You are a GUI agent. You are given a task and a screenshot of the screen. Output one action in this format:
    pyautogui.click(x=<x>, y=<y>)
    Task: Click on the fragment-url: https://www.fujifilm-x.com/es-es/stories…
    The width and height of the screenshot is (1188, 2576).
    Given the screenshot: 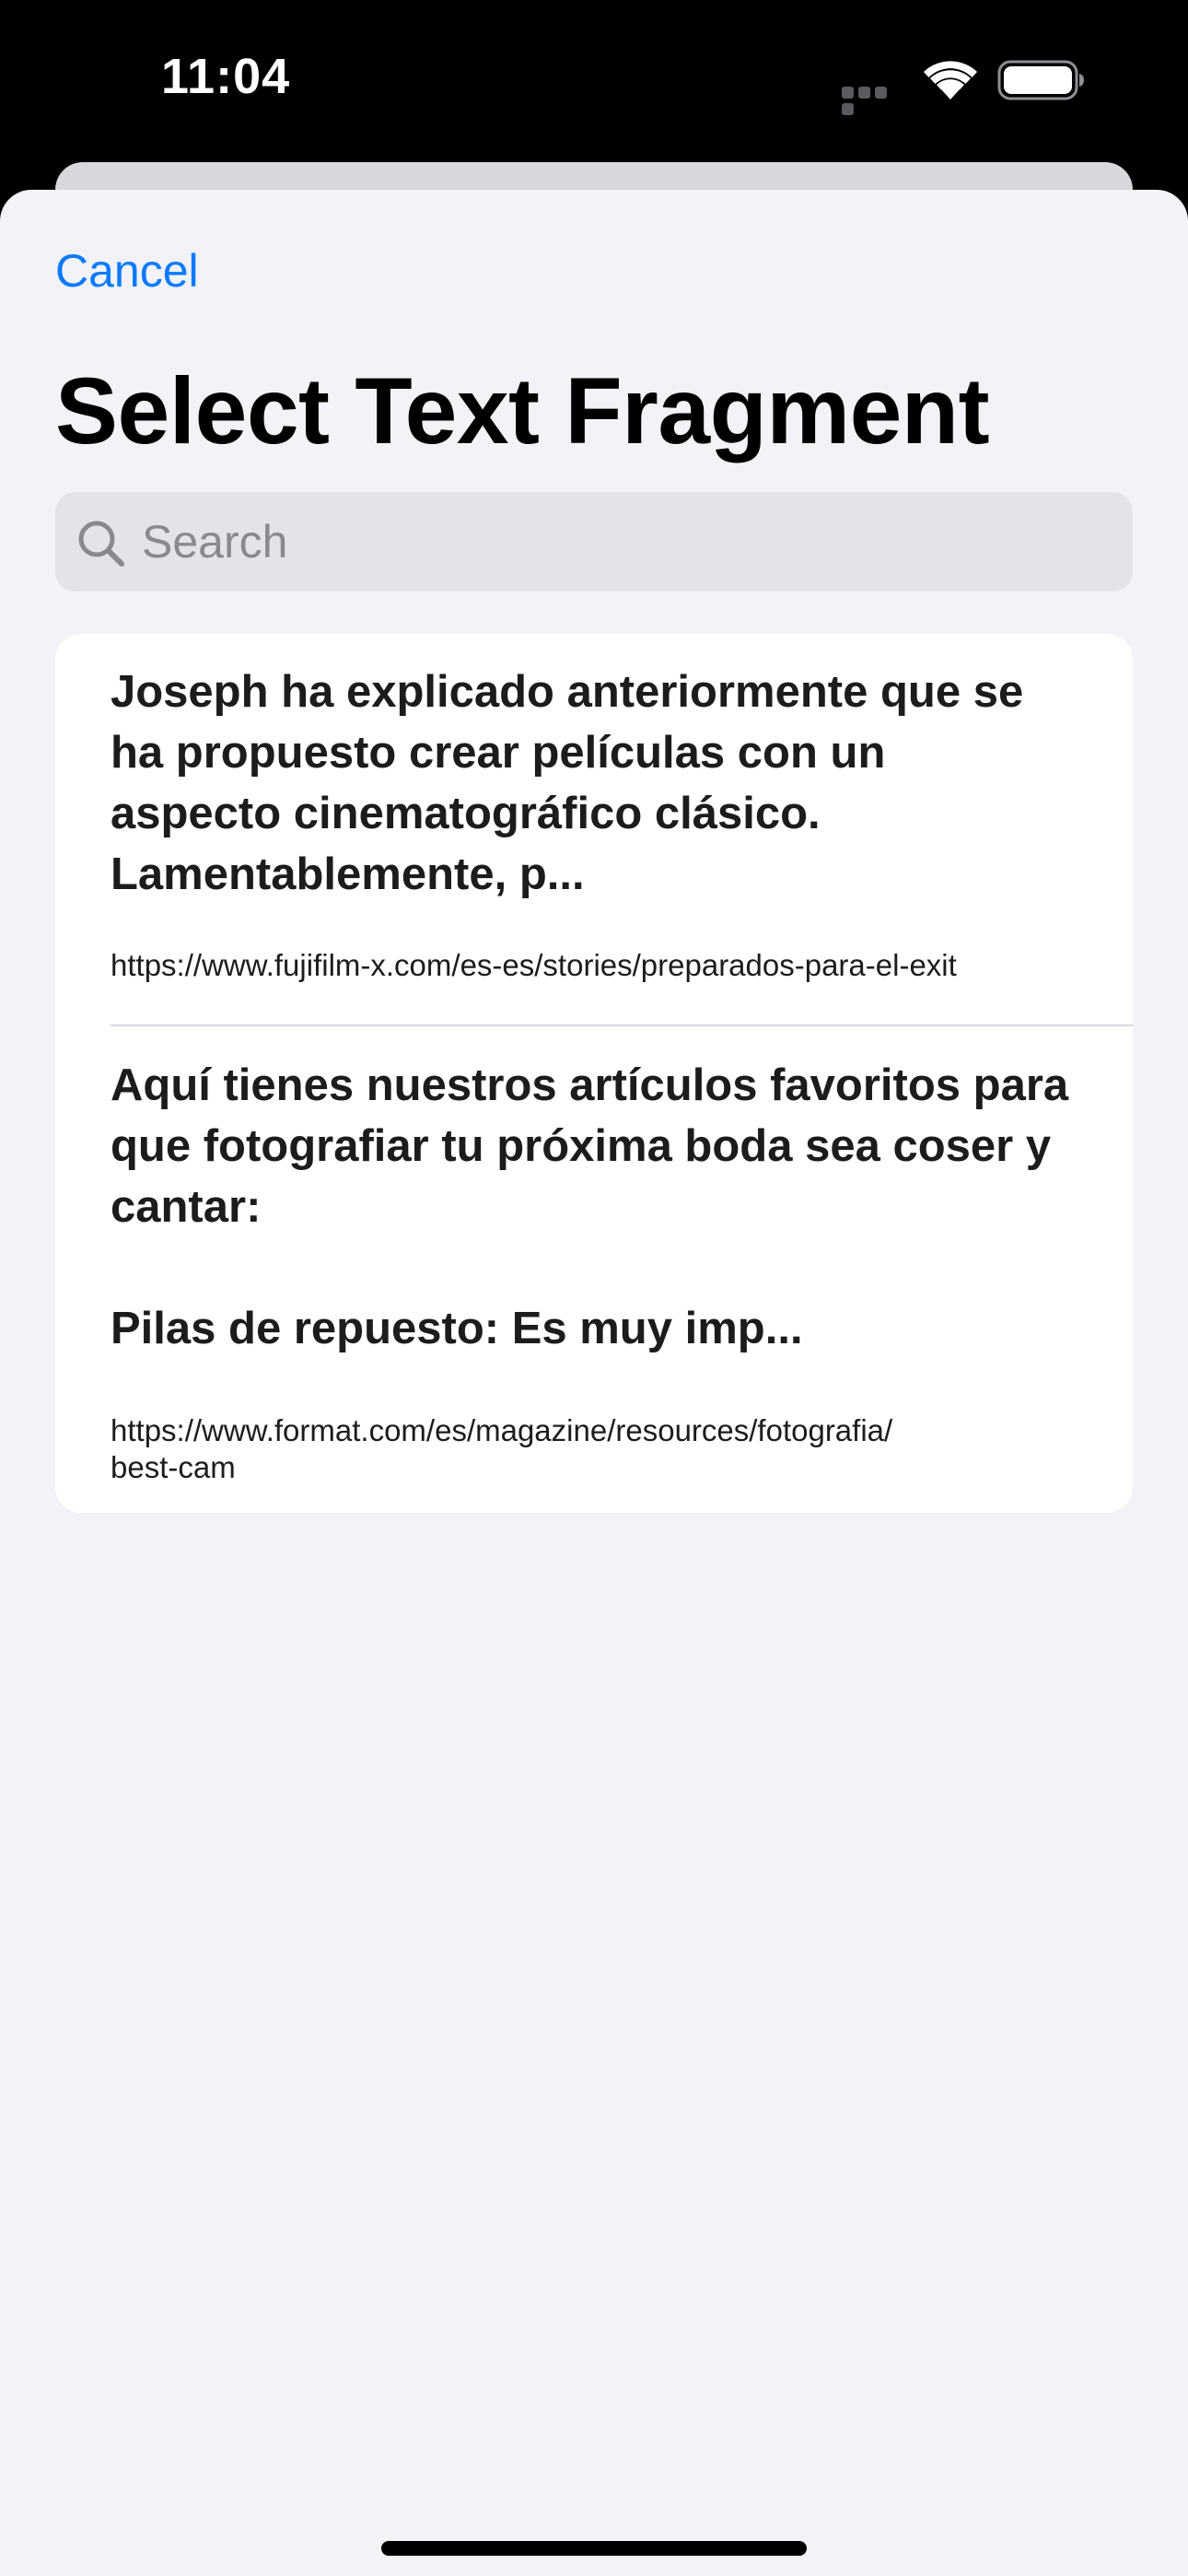 What is the action you would take?
    pyautogui.click(x=534, y=965)
    